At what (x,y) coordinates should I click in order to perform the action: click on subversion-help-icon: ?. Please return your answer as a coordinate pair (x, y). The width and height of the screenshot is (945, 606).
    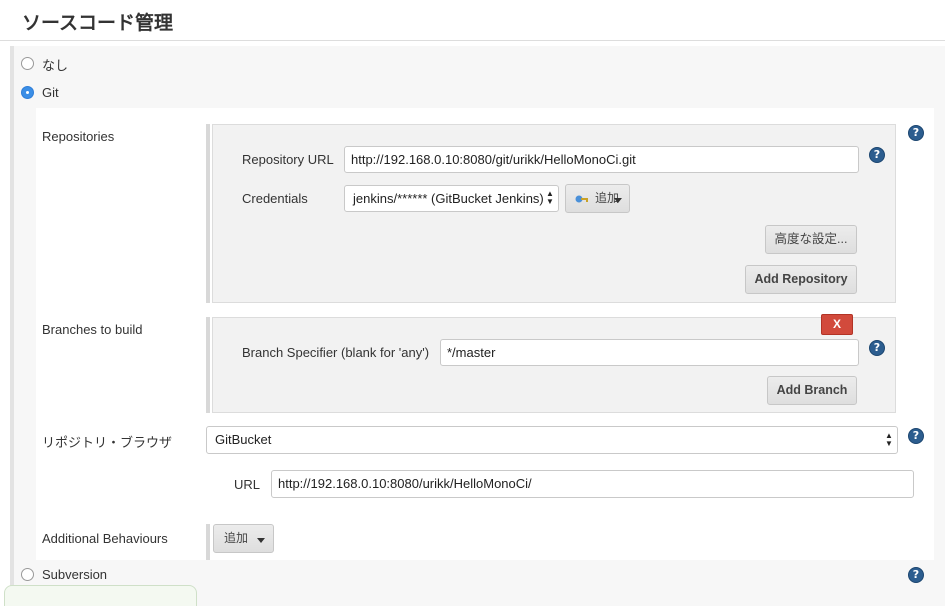
    Looking at the image, I should click on (916, 575).